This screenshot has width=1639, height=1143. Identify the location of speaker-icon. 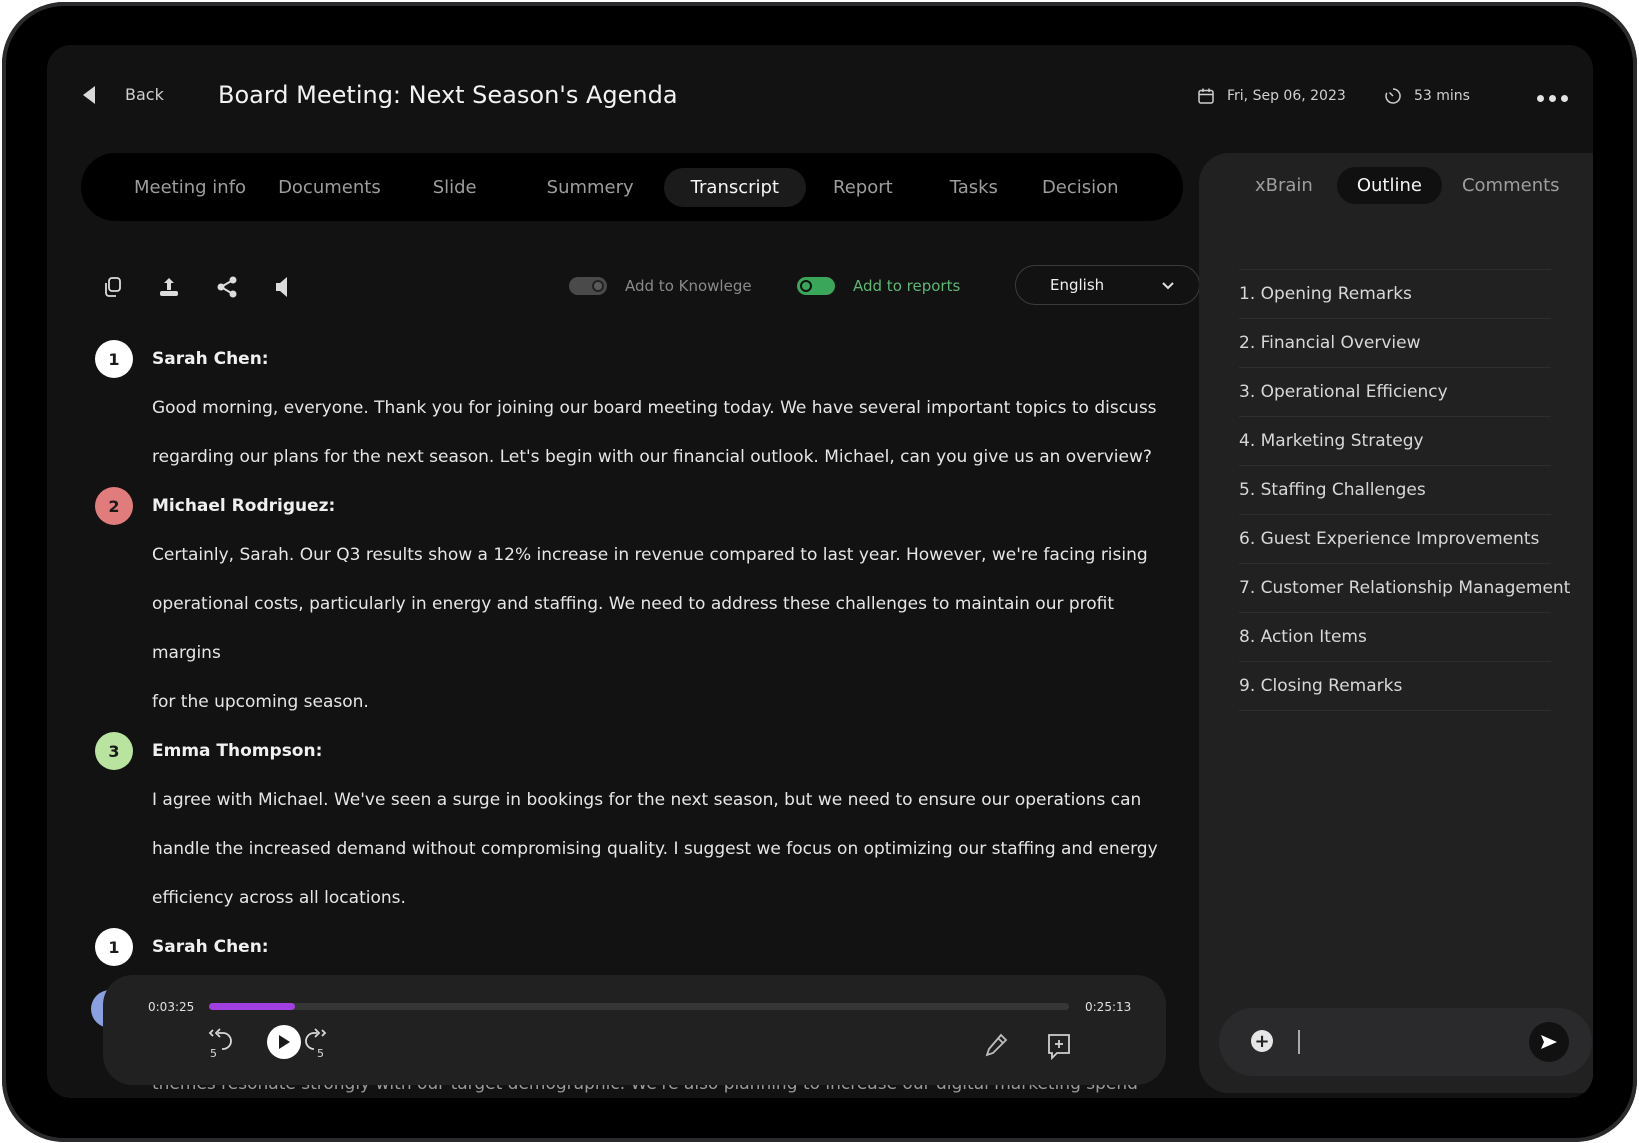
(283, 287).